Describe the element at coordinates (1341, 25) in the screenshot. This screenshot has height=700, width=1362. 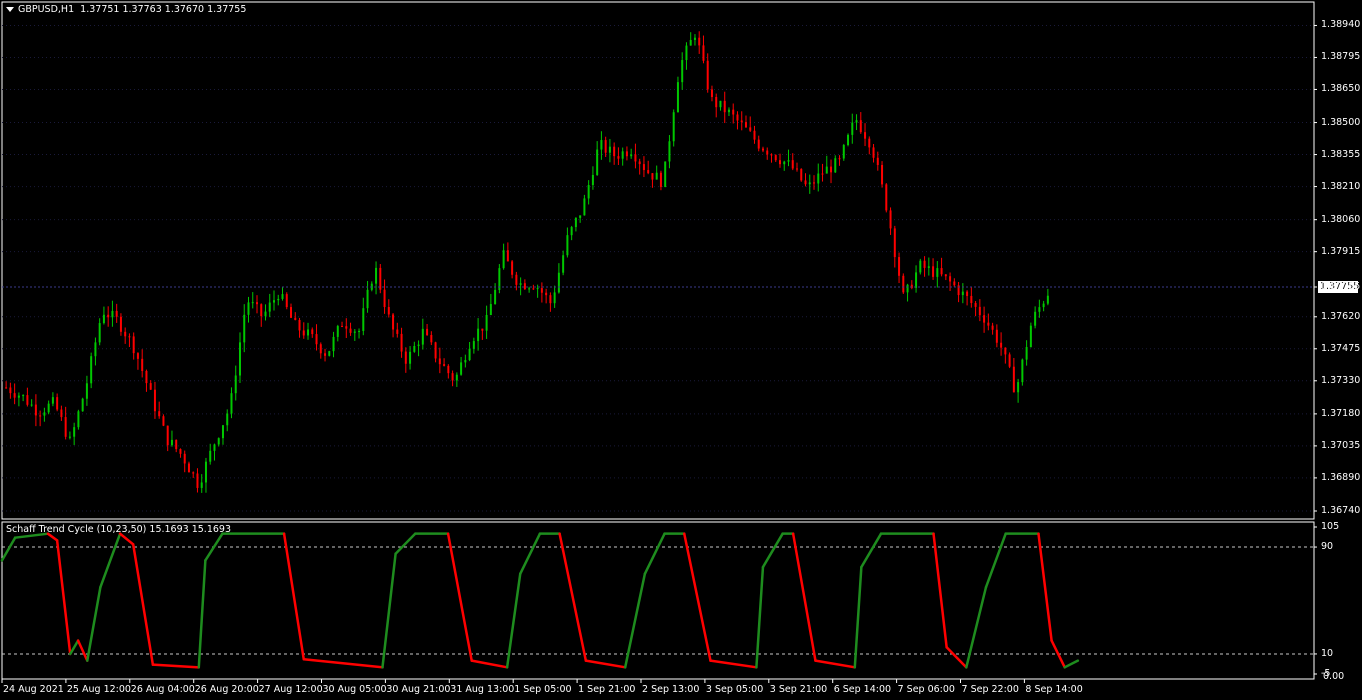
I see `price-tick-label: 1.38940` at that location.